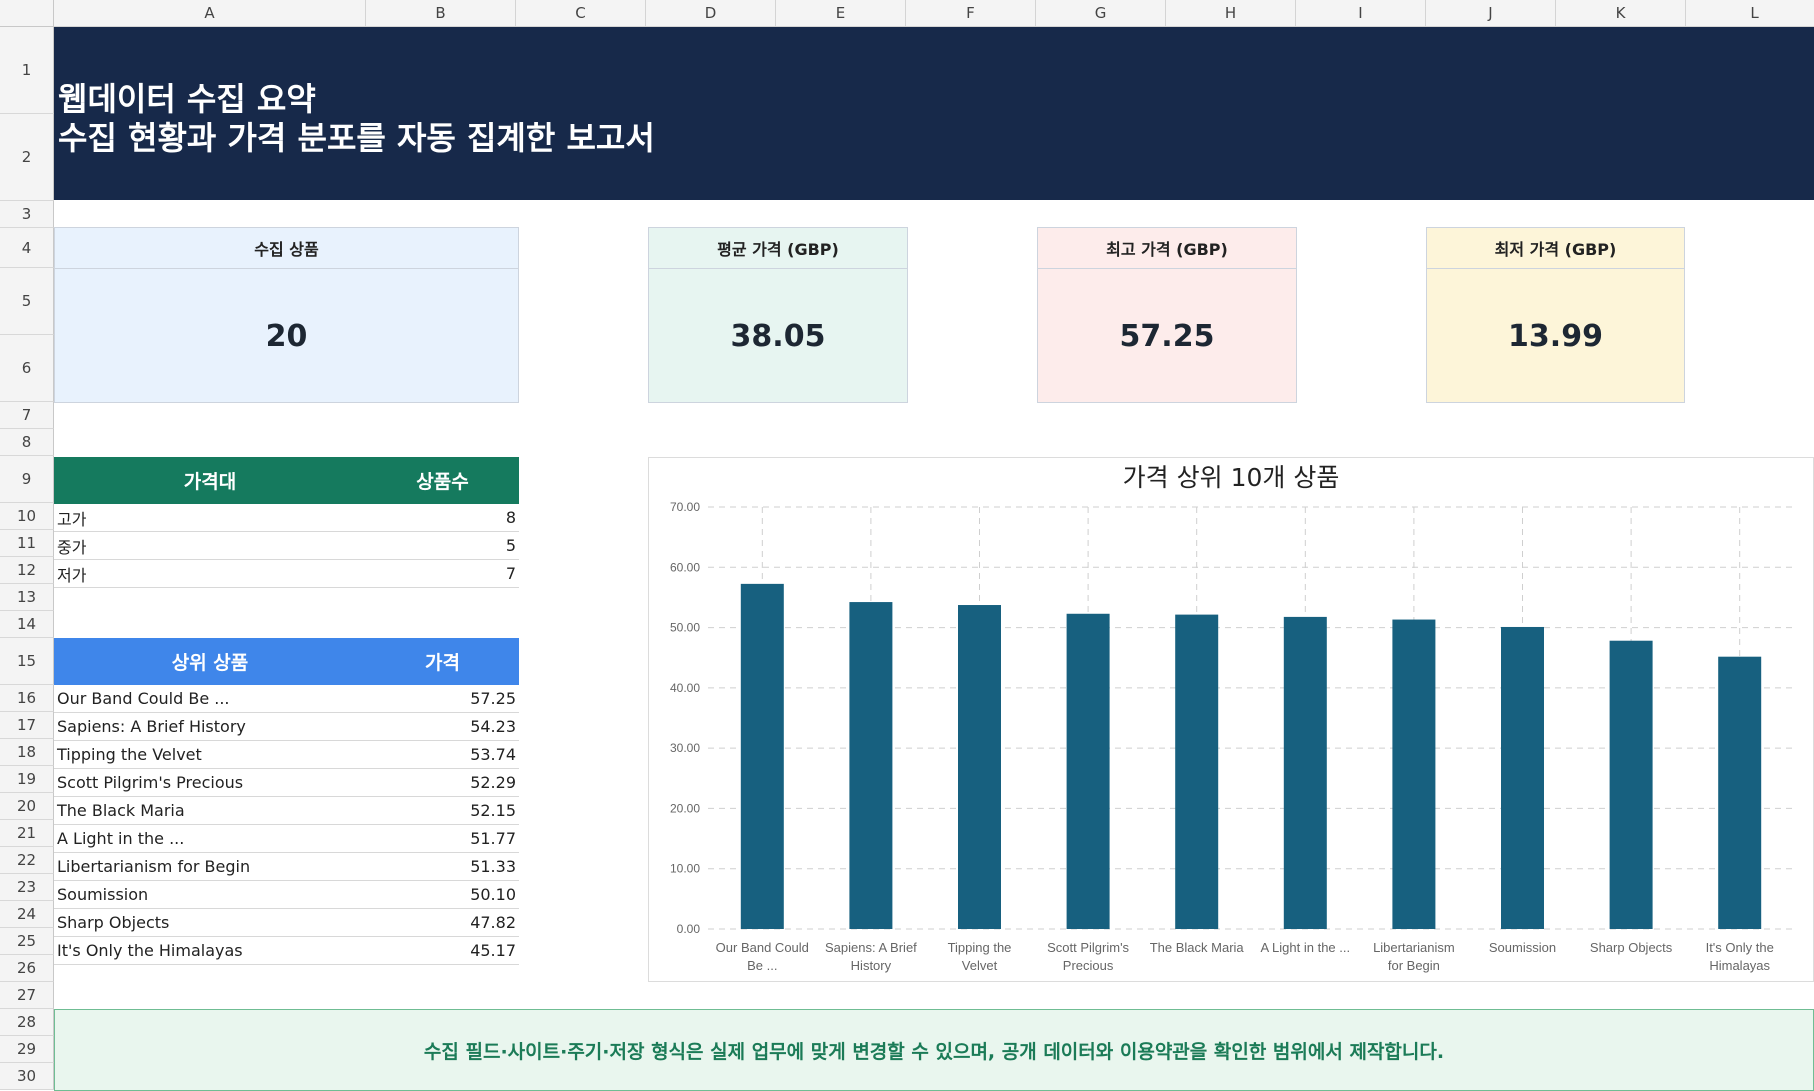 The height and width of the screenshot is (1091, 1814). What do you see at coordinates (685, 748) in the screenshot?
I see `y-tick-label: 30.00` at bounding box center [685, 748].